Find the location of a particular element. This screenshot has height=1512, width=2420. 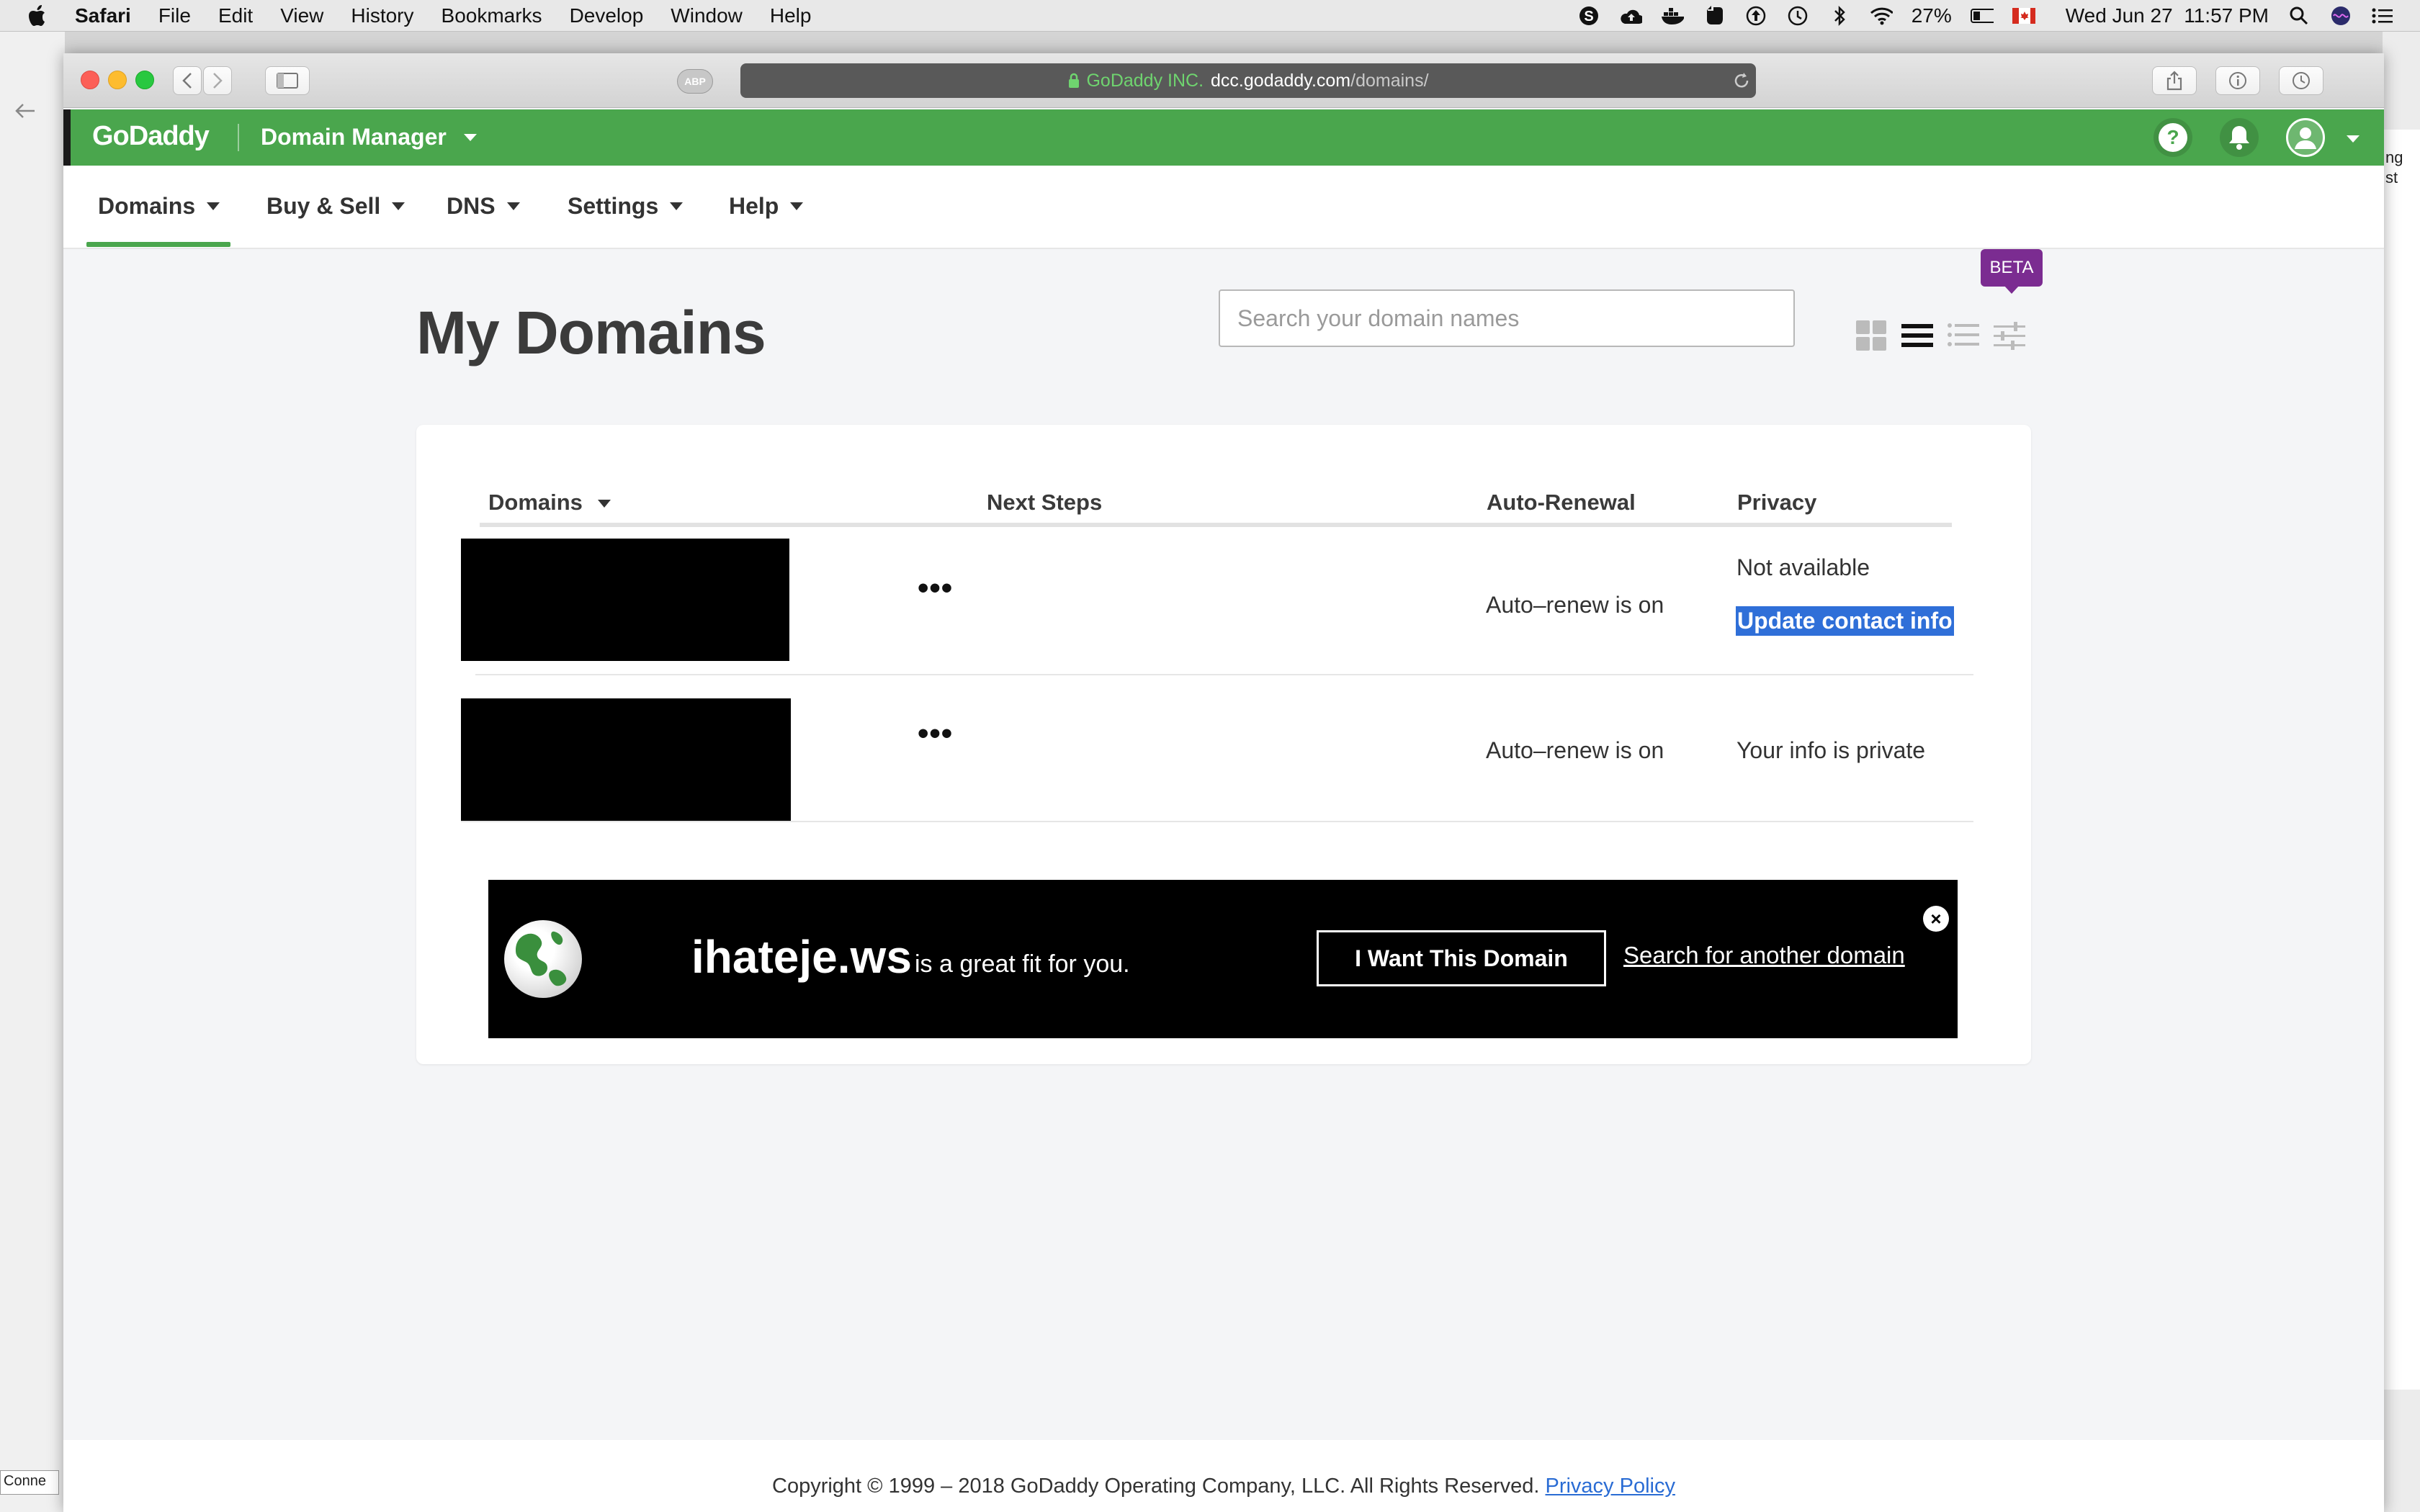

godaddy-header: GoDaddy Domain Manager ? is located at coordinates (1223, 137).